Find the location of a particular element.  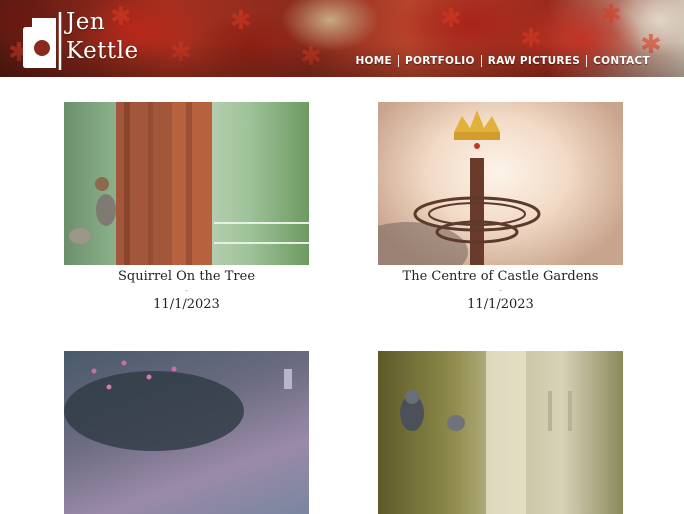

main-nav: HOME PORTFOLIO RAW PICTURES CONTACT is located at coordinates (502, 61).